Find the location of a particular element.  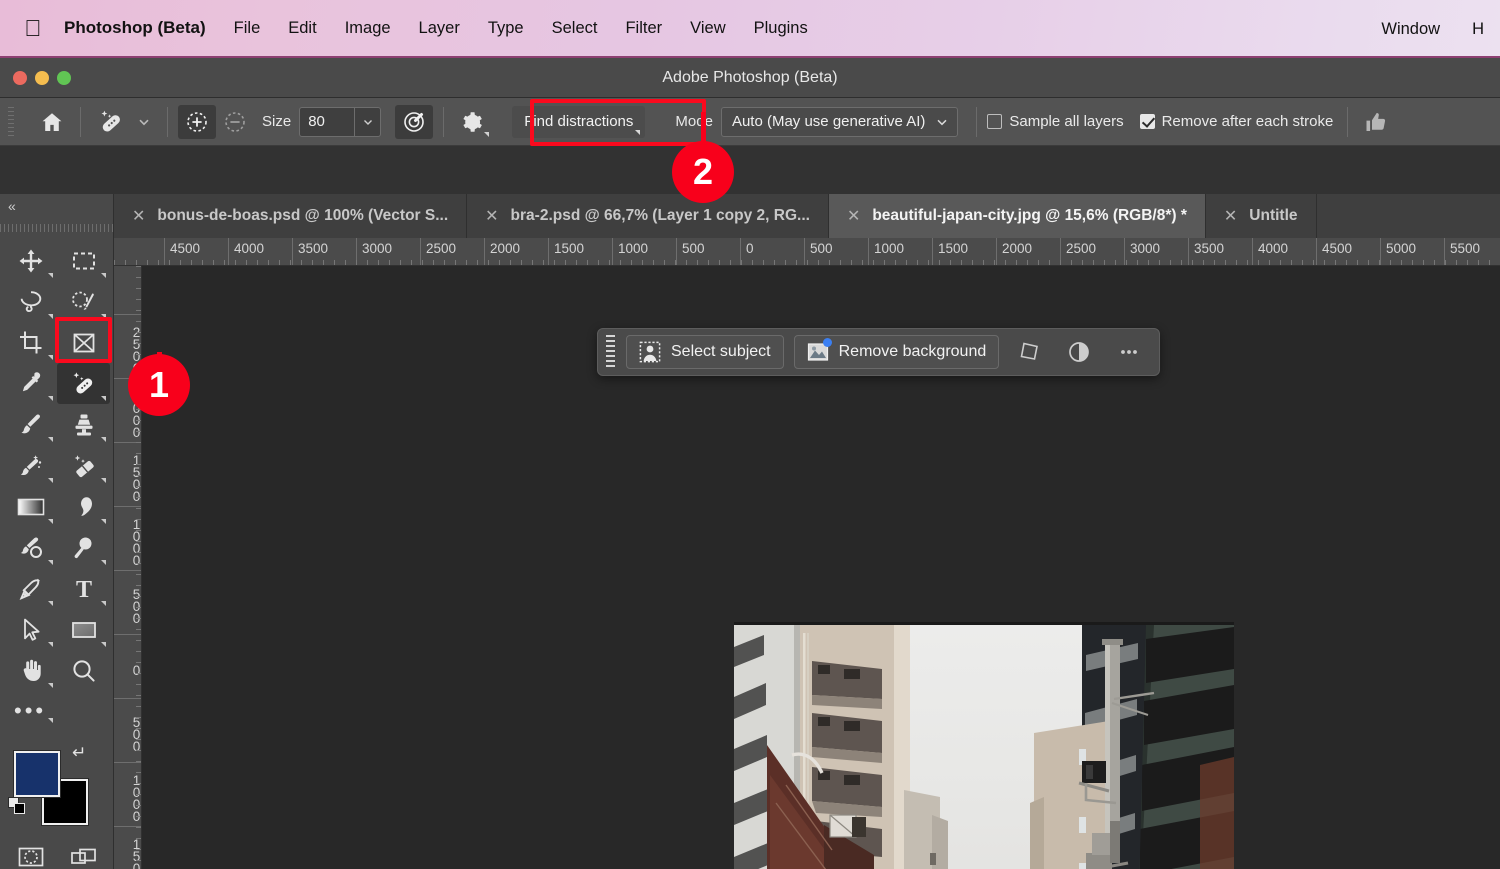

menubar-item-select: Select is located at coordinates (575, 28).